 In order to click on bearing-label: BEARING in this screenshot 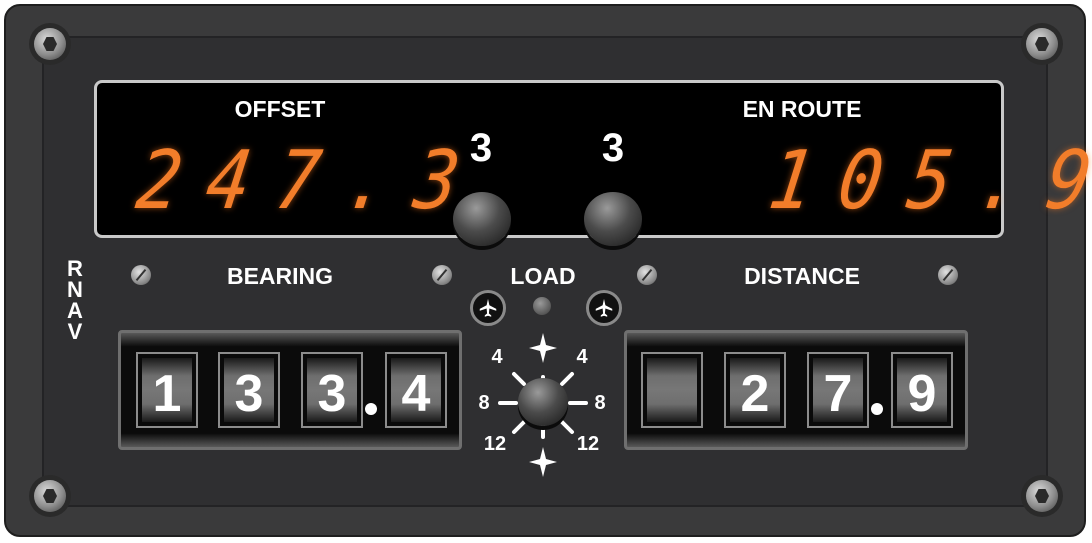, I will do `click(280, 276)`.